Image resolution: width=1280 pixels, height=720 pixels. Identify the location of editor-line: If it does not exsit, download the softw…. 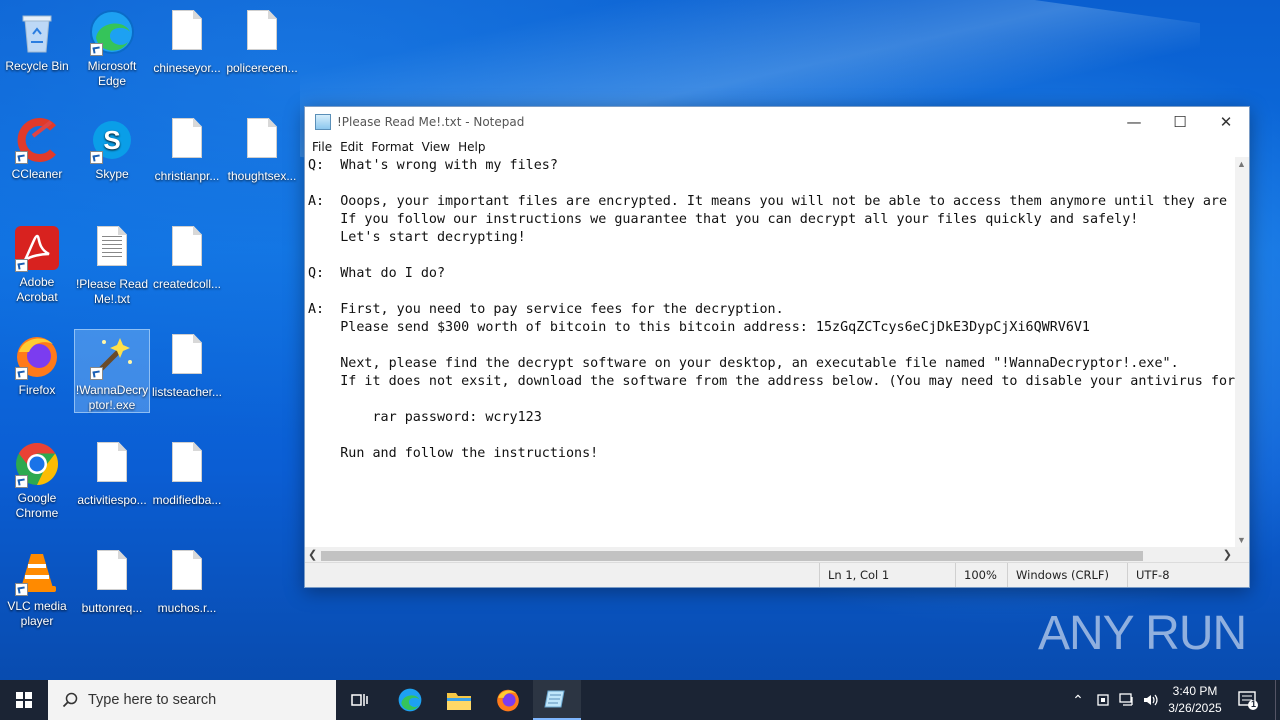
(771, 381).